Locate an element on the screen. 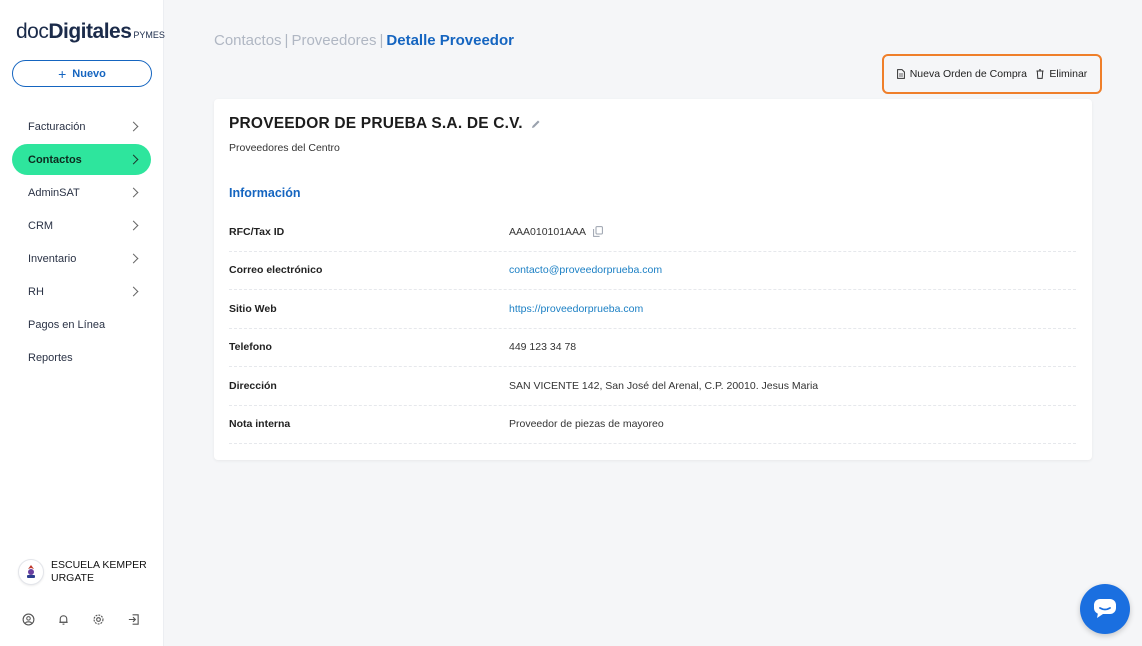 The width and height of the screenshot is (1142, 646). sidebar-item-crm: CRM is located at coordinates (81, 225).